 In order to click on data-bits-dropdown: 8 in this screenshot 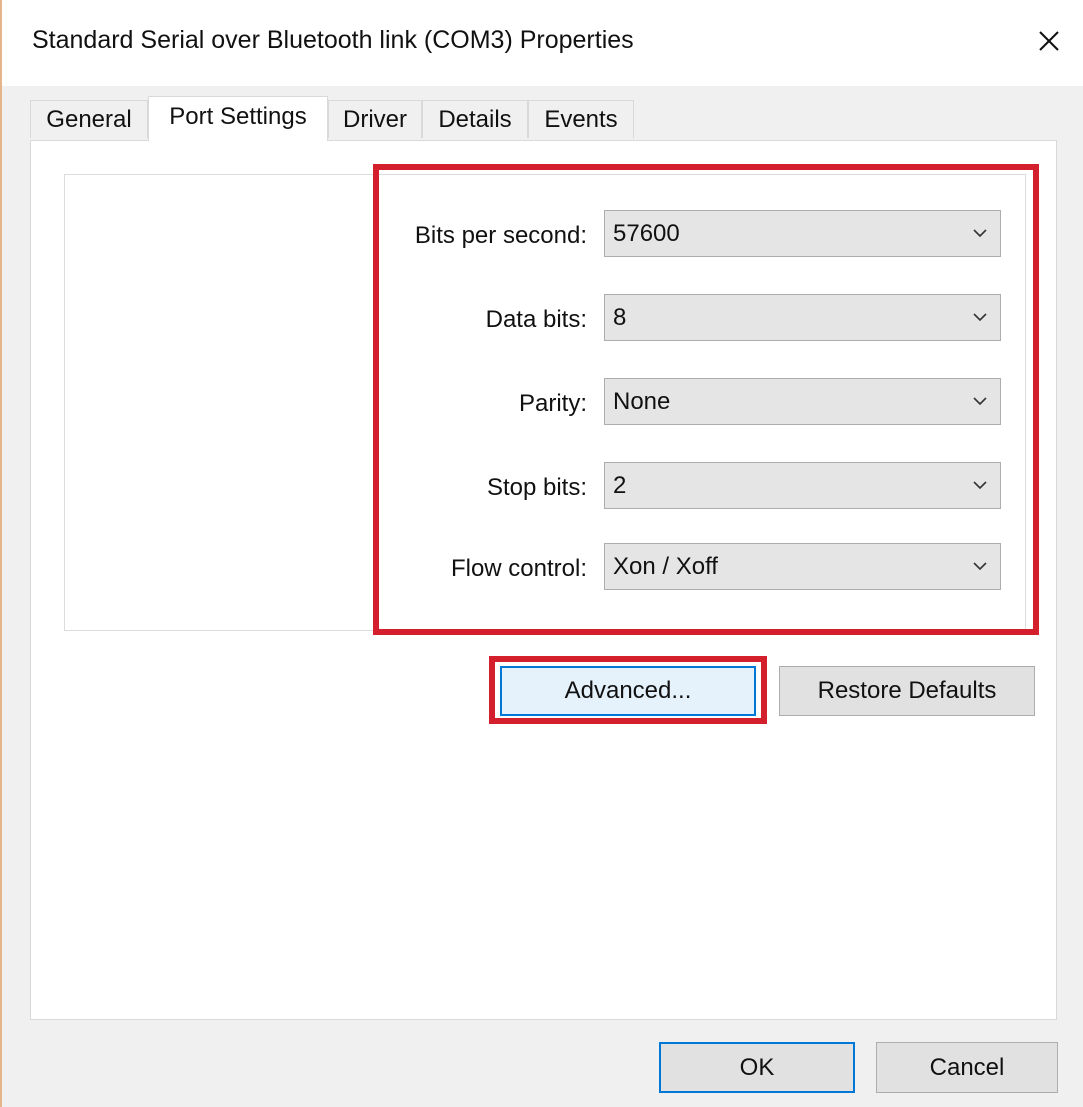, I will do `click(802, 317)`.